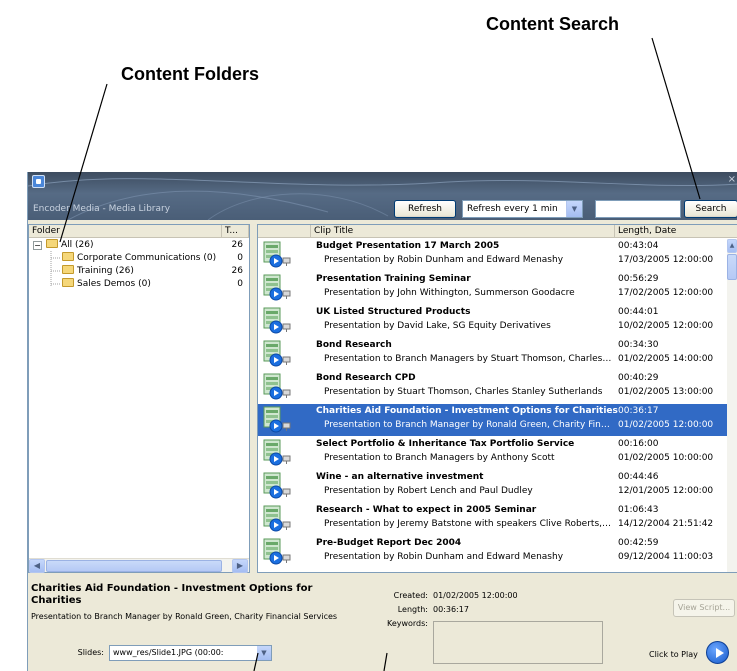  Describe the element at coordinates (666, 359) in the screenshot. I see `clip-date: 01/02/2005 14:00:00` at that location.